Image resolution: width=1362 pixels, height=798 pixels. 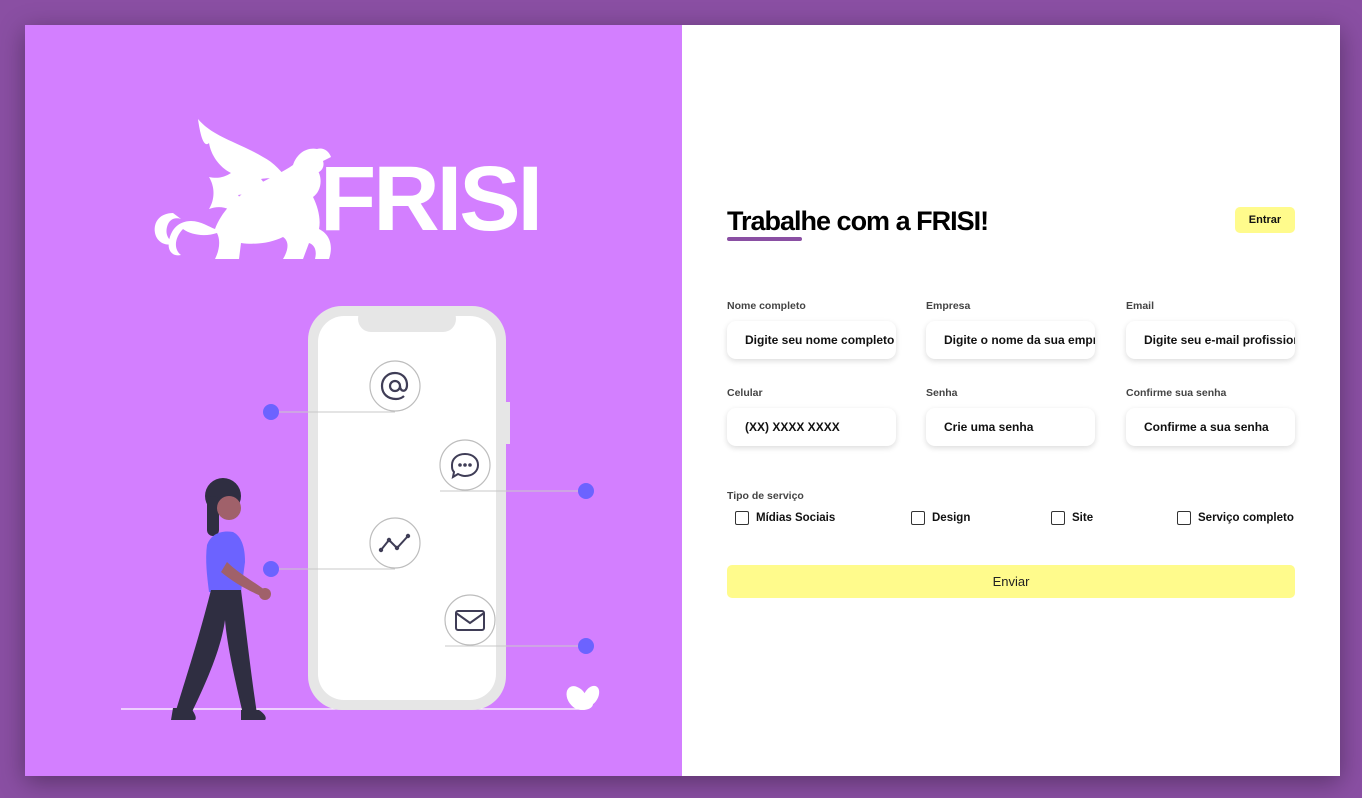 What do you see at coordinates (766, 306) in the screenshot?
I see `full-name-label: Nome completo` at bounding box center [766, 306].